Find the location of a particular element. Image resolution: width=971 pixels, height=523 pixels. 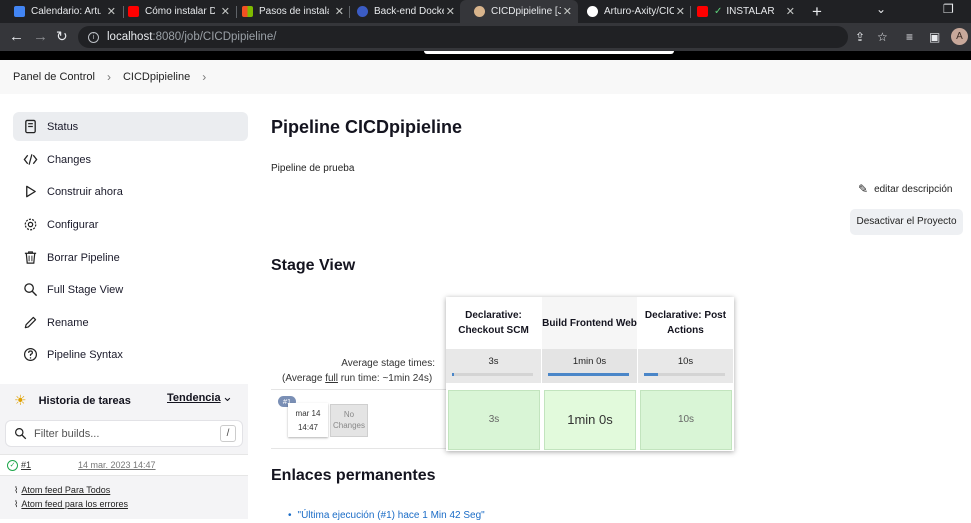

reload-icon: ↻ is located at coordinates (62, 36).